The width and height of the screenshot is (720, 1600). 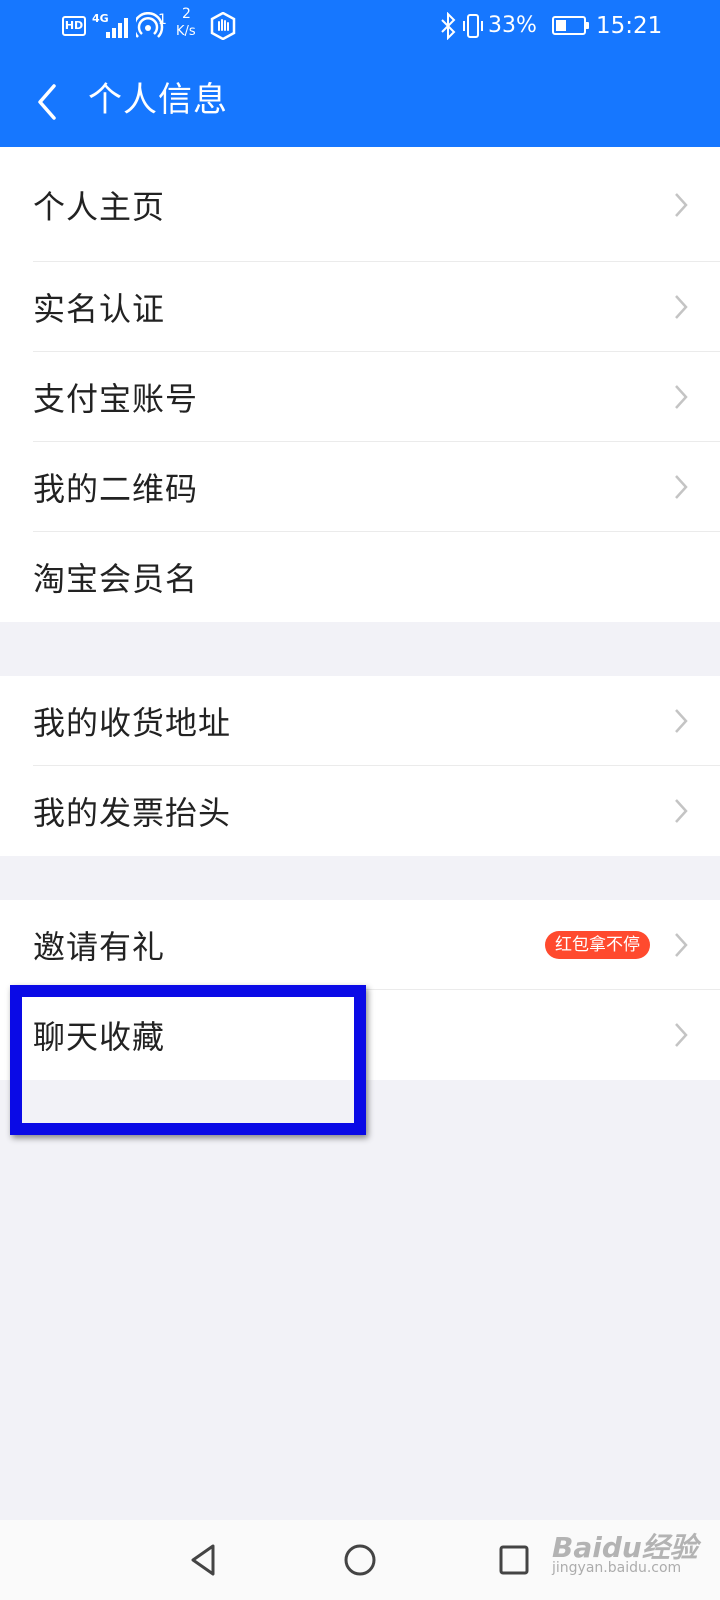 What do you see at coordinates (99, 947) in the screenshot?
I see `list-item-label: 邀请有礼` at bounding box center [99, 947].